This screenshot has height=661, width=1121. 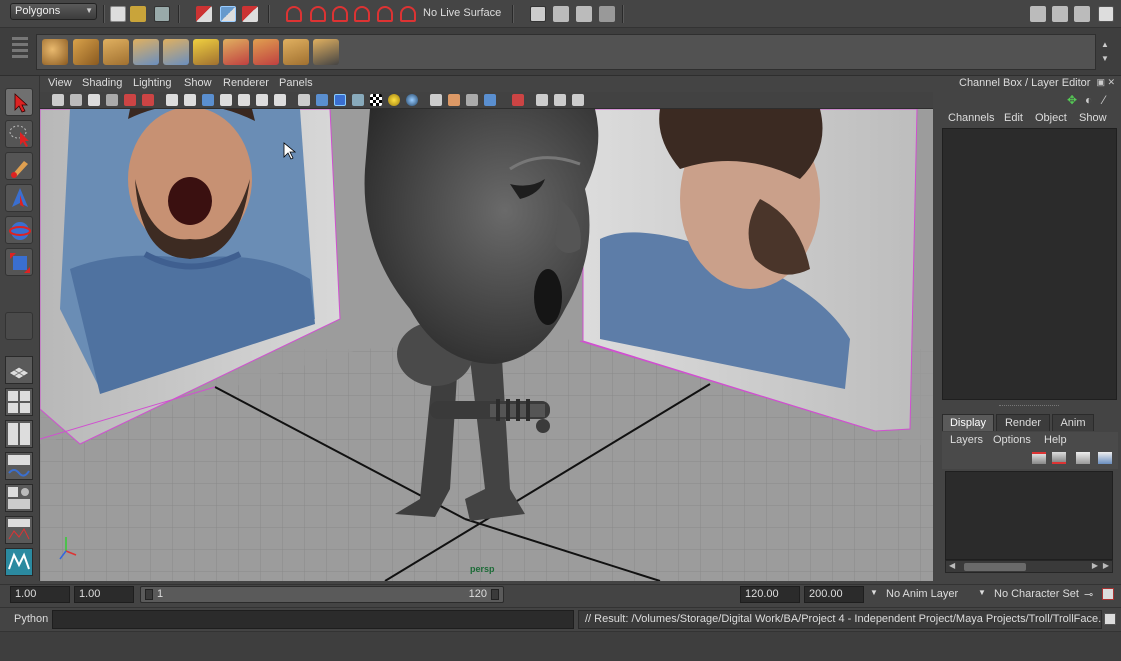 What do you see at coordinates (19, 434) in the screenshot?
I see `persp-outliner-layout-button` at bounding box center [19, 434].